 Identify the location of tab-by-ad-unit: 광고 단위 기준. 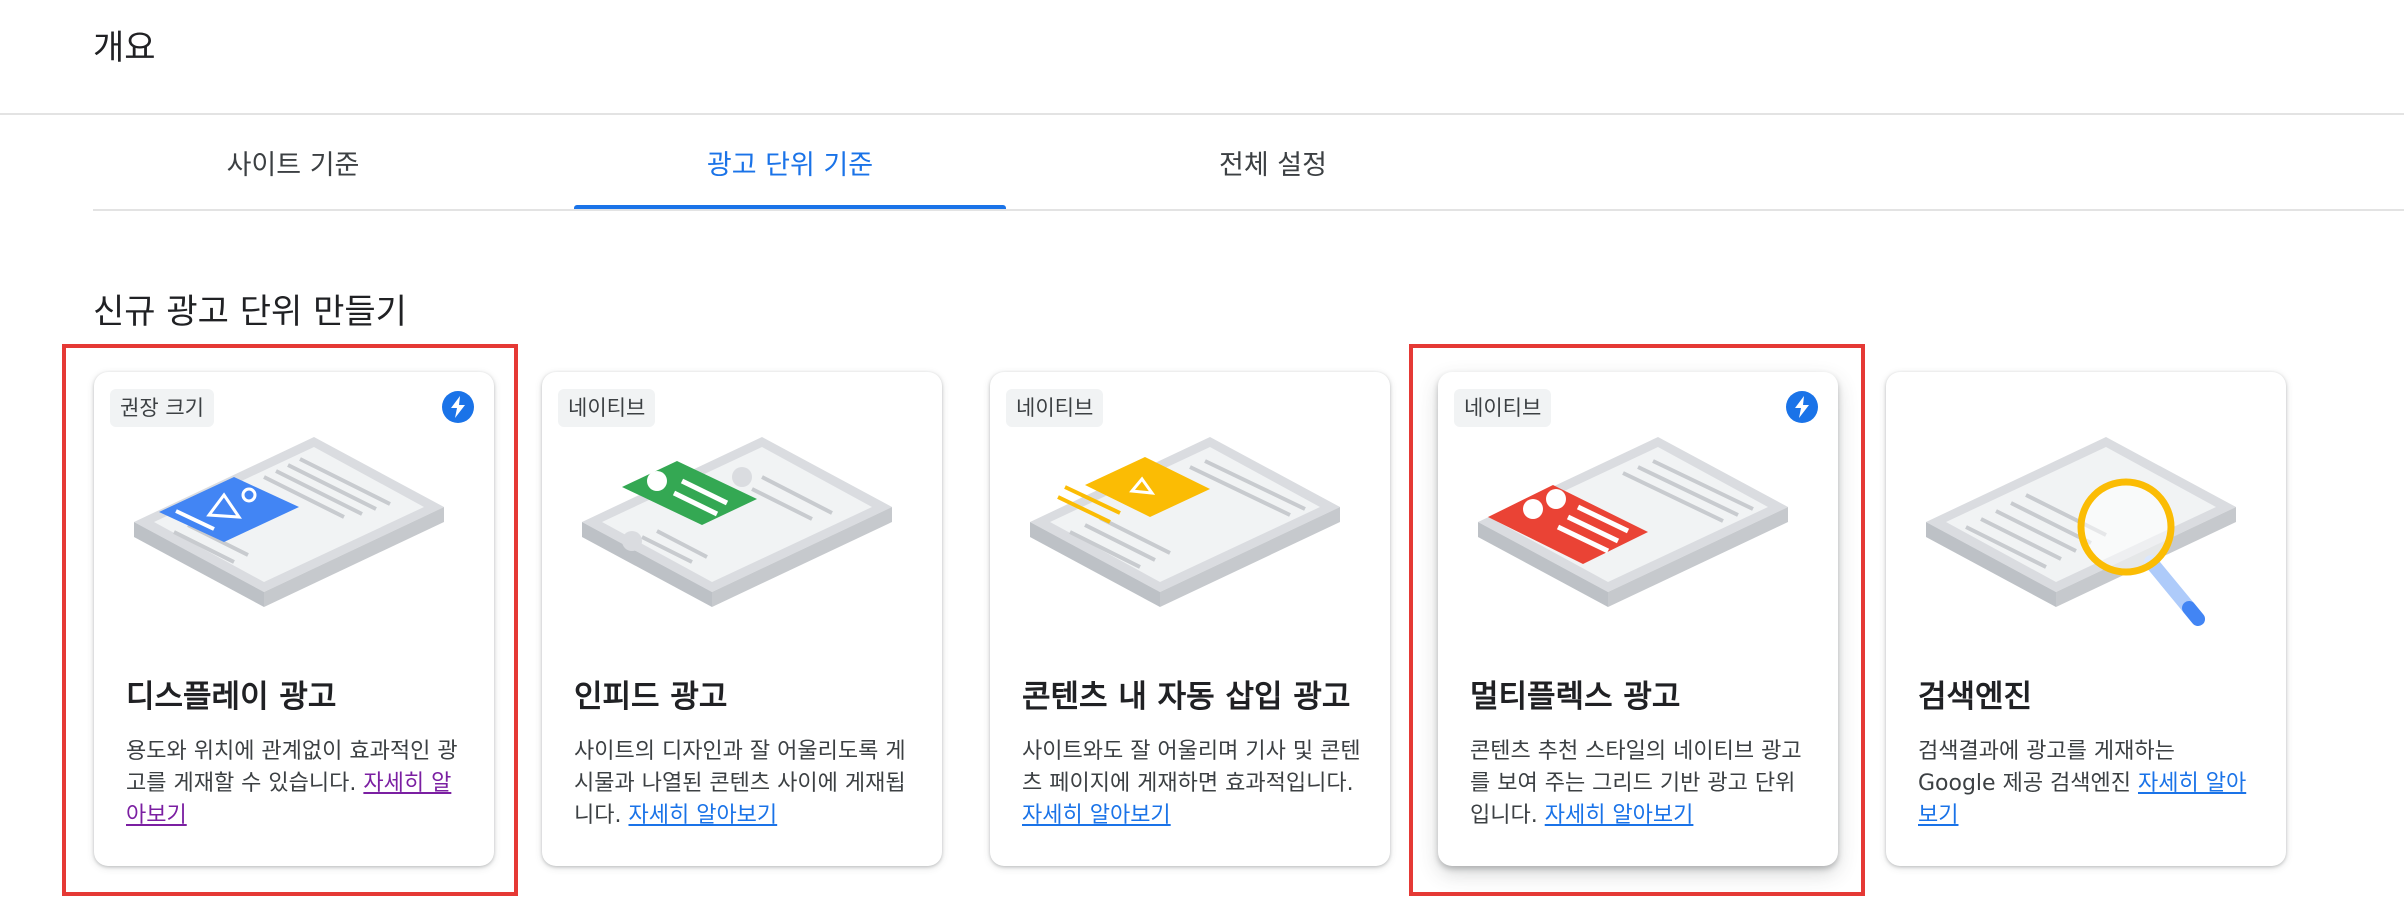
(790, 162).